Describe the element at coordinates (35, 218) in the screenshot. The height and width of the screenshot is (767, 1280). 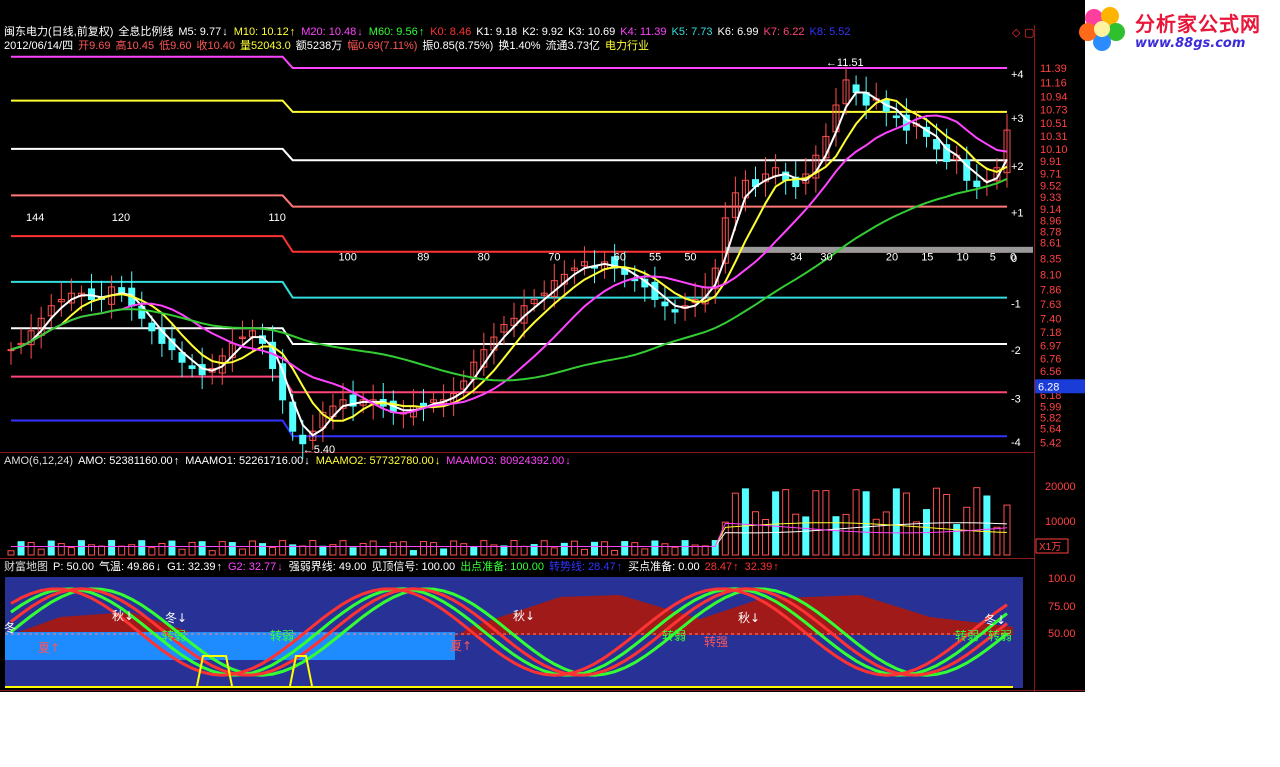
I see `countdown-label: 144` at that location.